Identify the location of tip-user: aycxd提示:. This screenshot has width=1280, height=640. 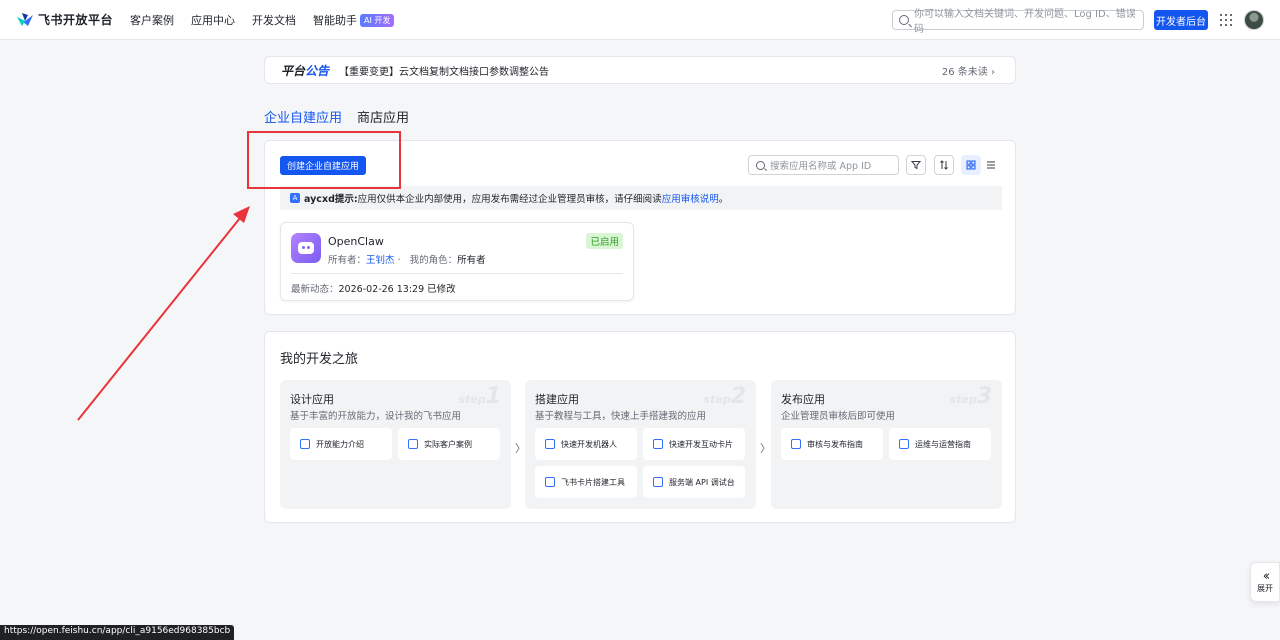
(331, 199).